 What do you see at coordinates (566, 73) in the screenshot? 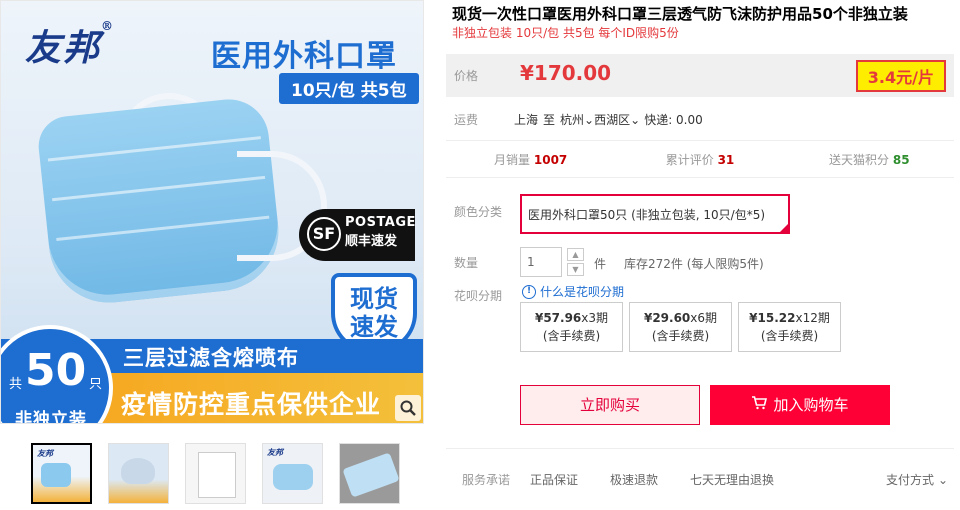
I see `price-value: ¥170.00` at bounding box center [566, 73].